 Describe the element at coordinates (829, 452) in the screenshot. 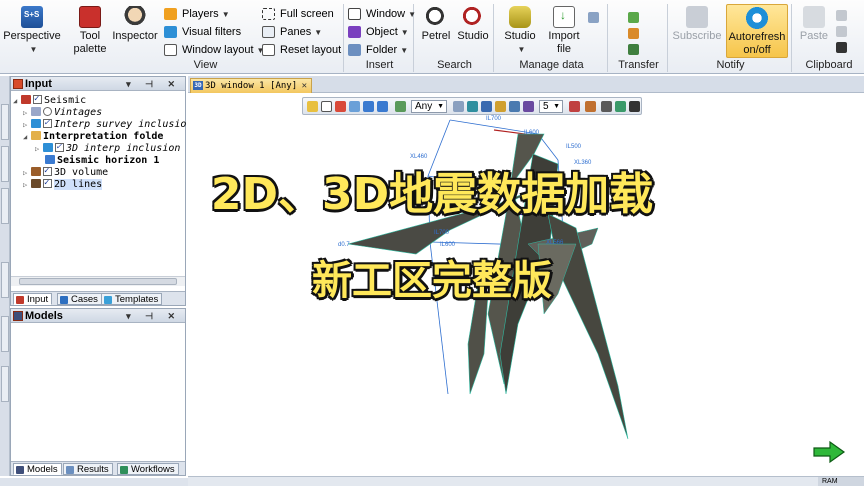

I see `next-arrow-icon` at that location.